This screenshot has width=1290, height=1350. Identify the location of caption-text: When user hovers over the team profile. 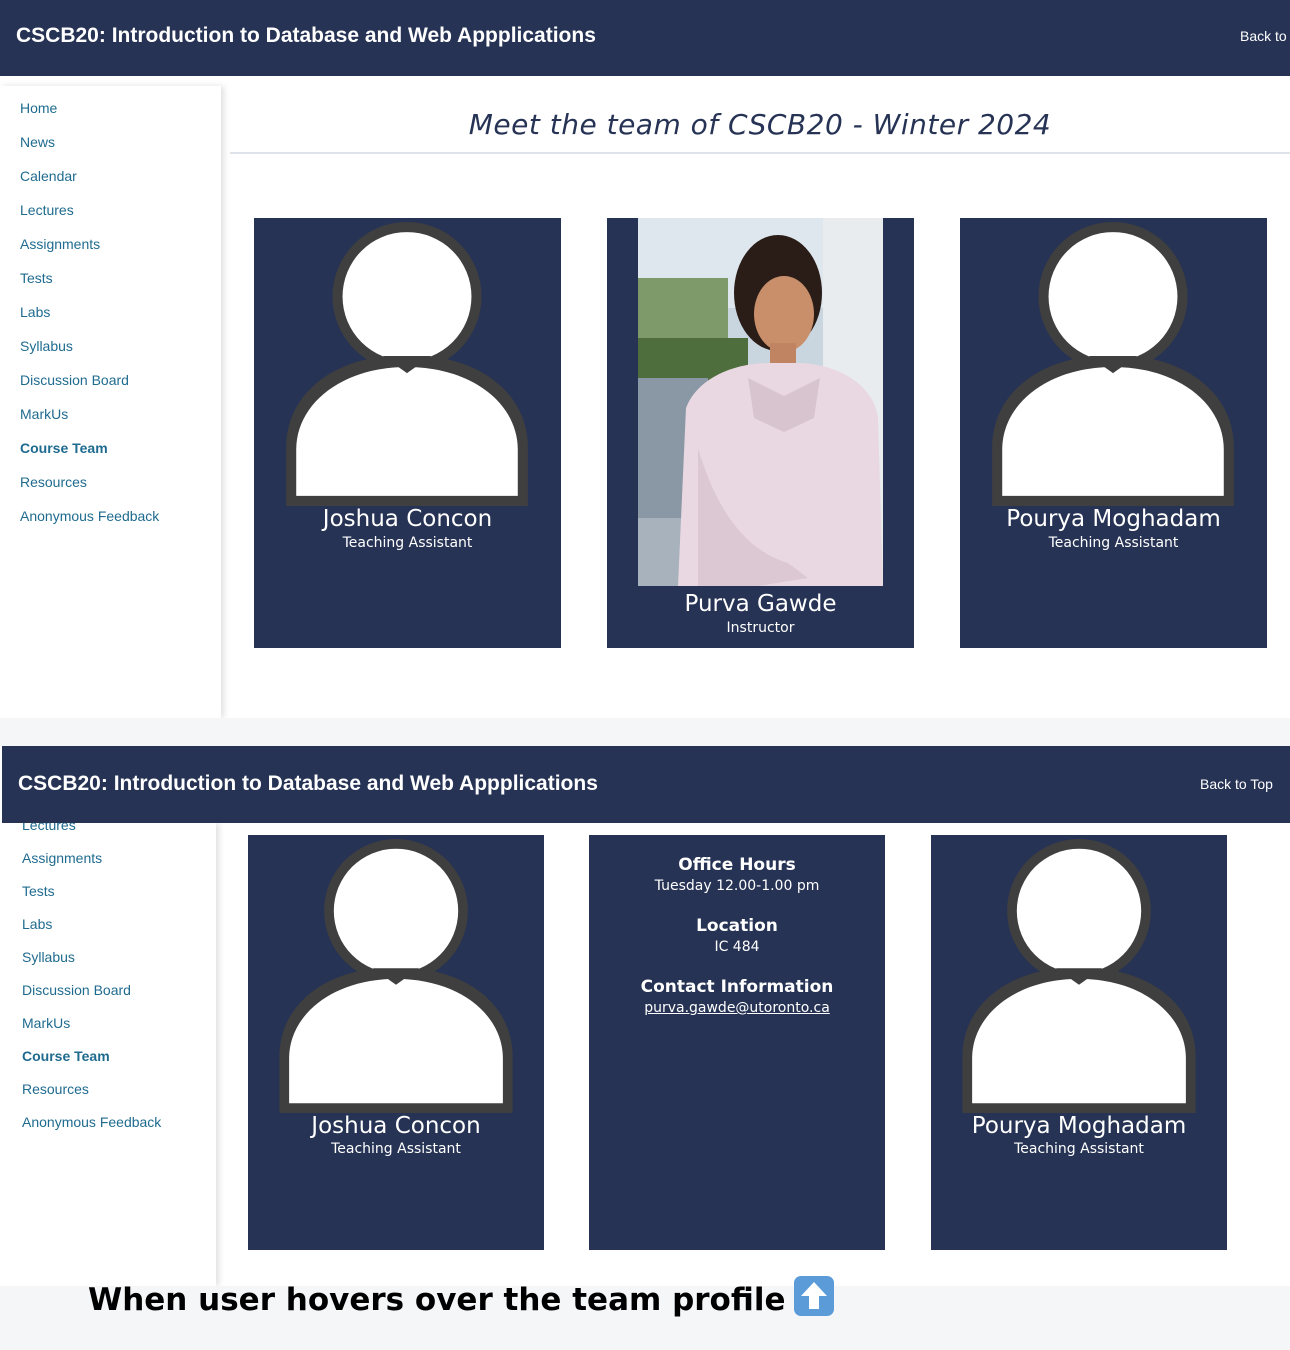
(437, 1300).